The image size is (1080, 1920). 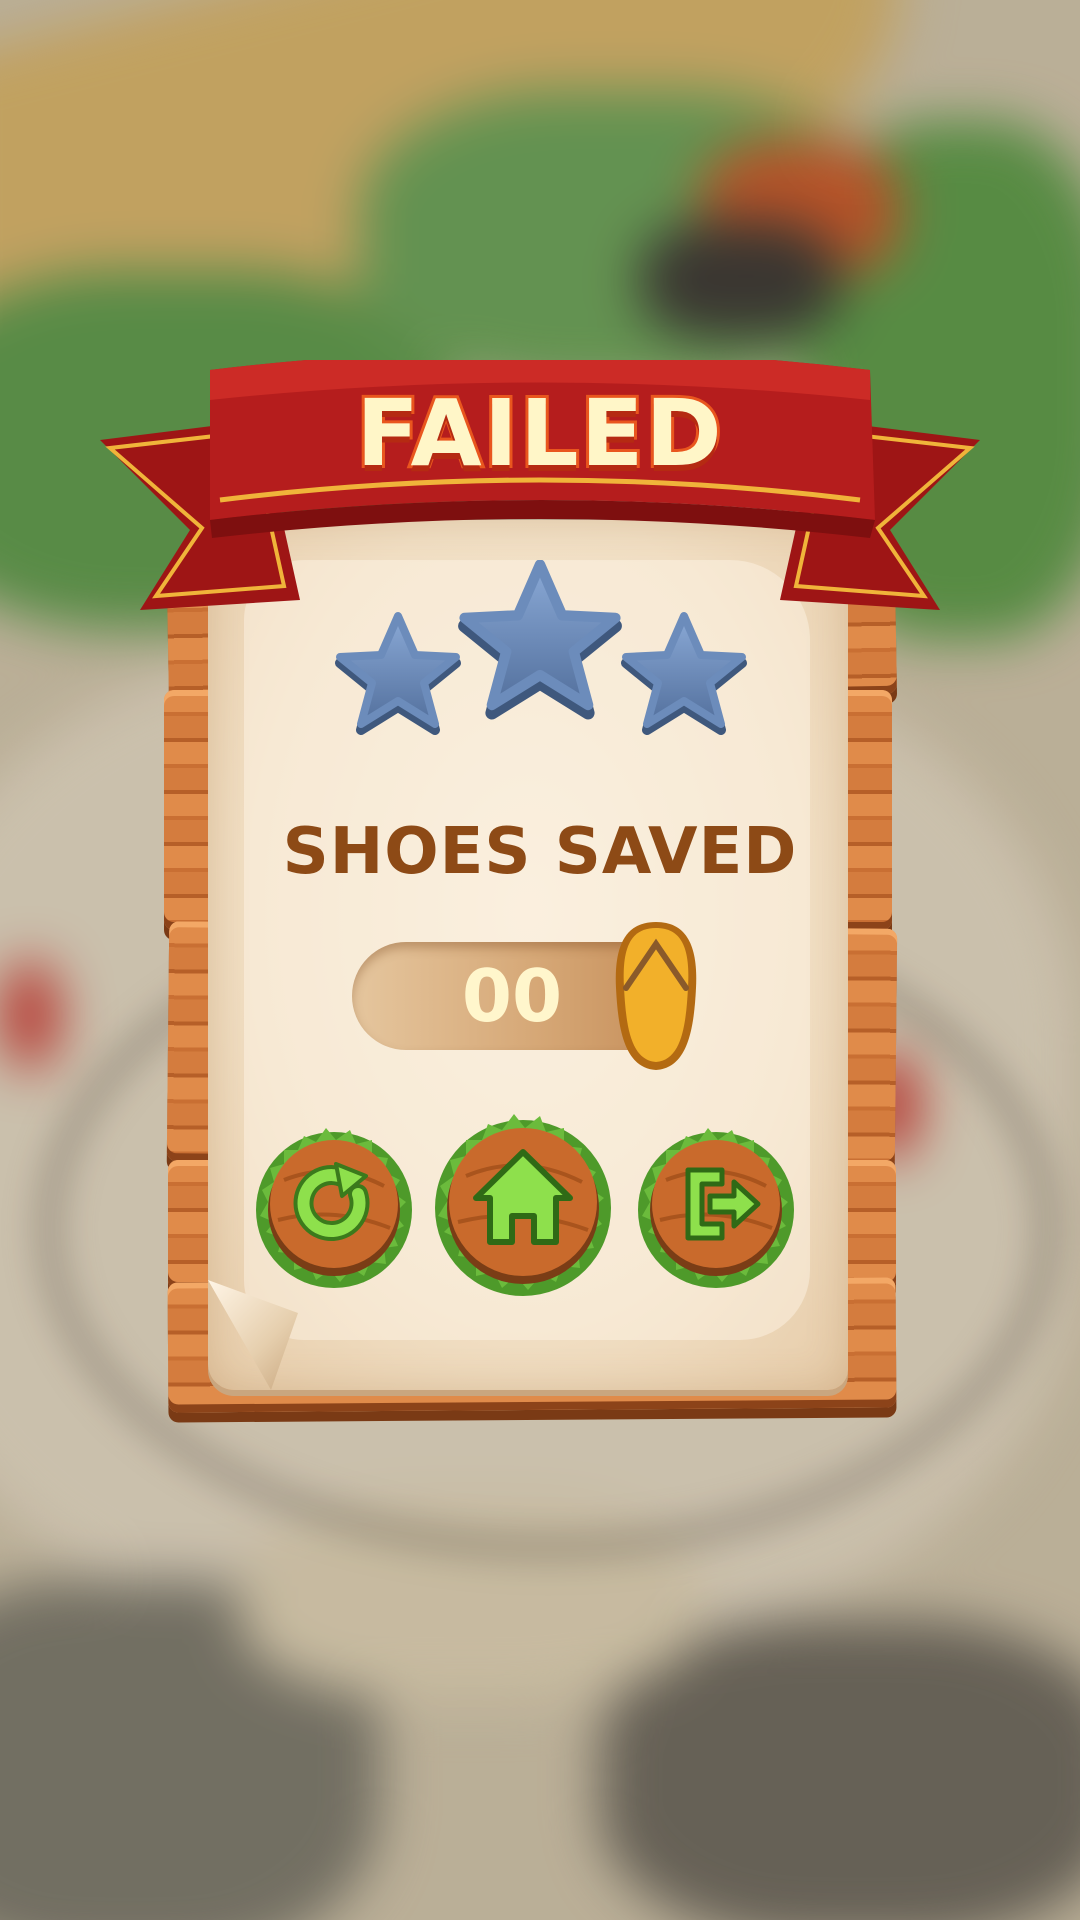 I want to click on star-rating, so click(x=541, y=647).